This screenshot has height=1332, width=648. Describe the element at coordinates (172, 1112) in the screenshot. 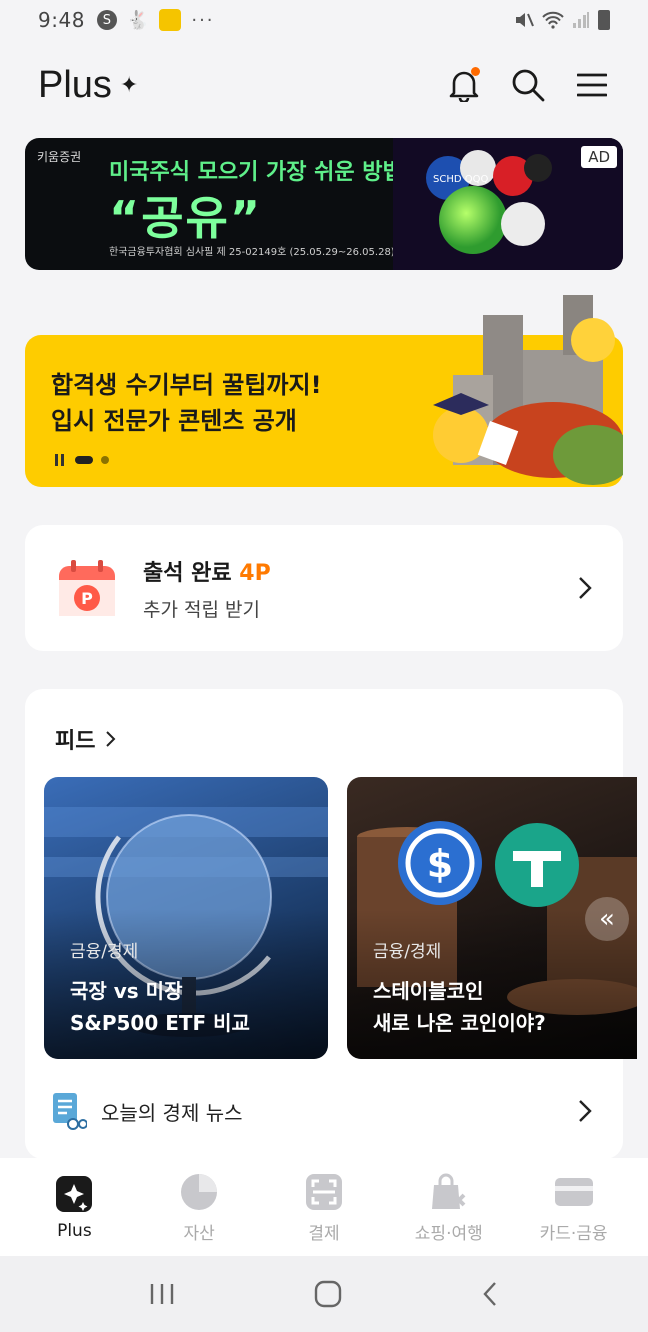

I see `news-label: 오늘의 경제 뉴스` at that location.